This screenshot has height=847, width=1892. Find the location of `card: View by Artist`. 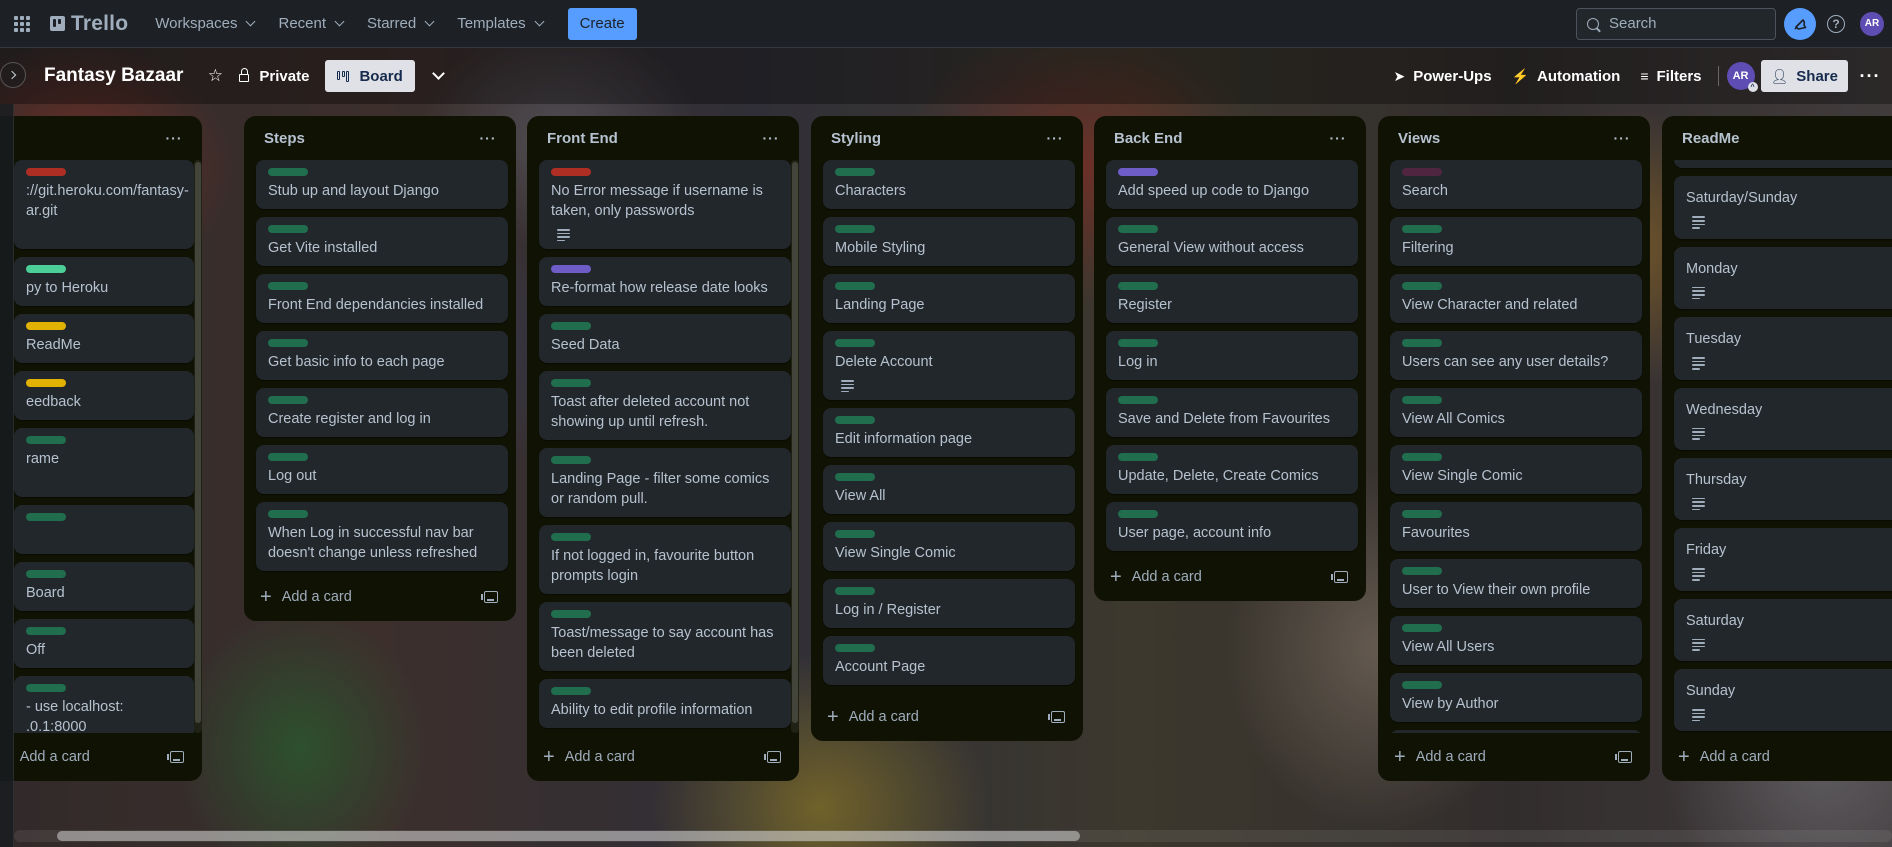

card: View by Artist is located at coordinates (1516, 731).